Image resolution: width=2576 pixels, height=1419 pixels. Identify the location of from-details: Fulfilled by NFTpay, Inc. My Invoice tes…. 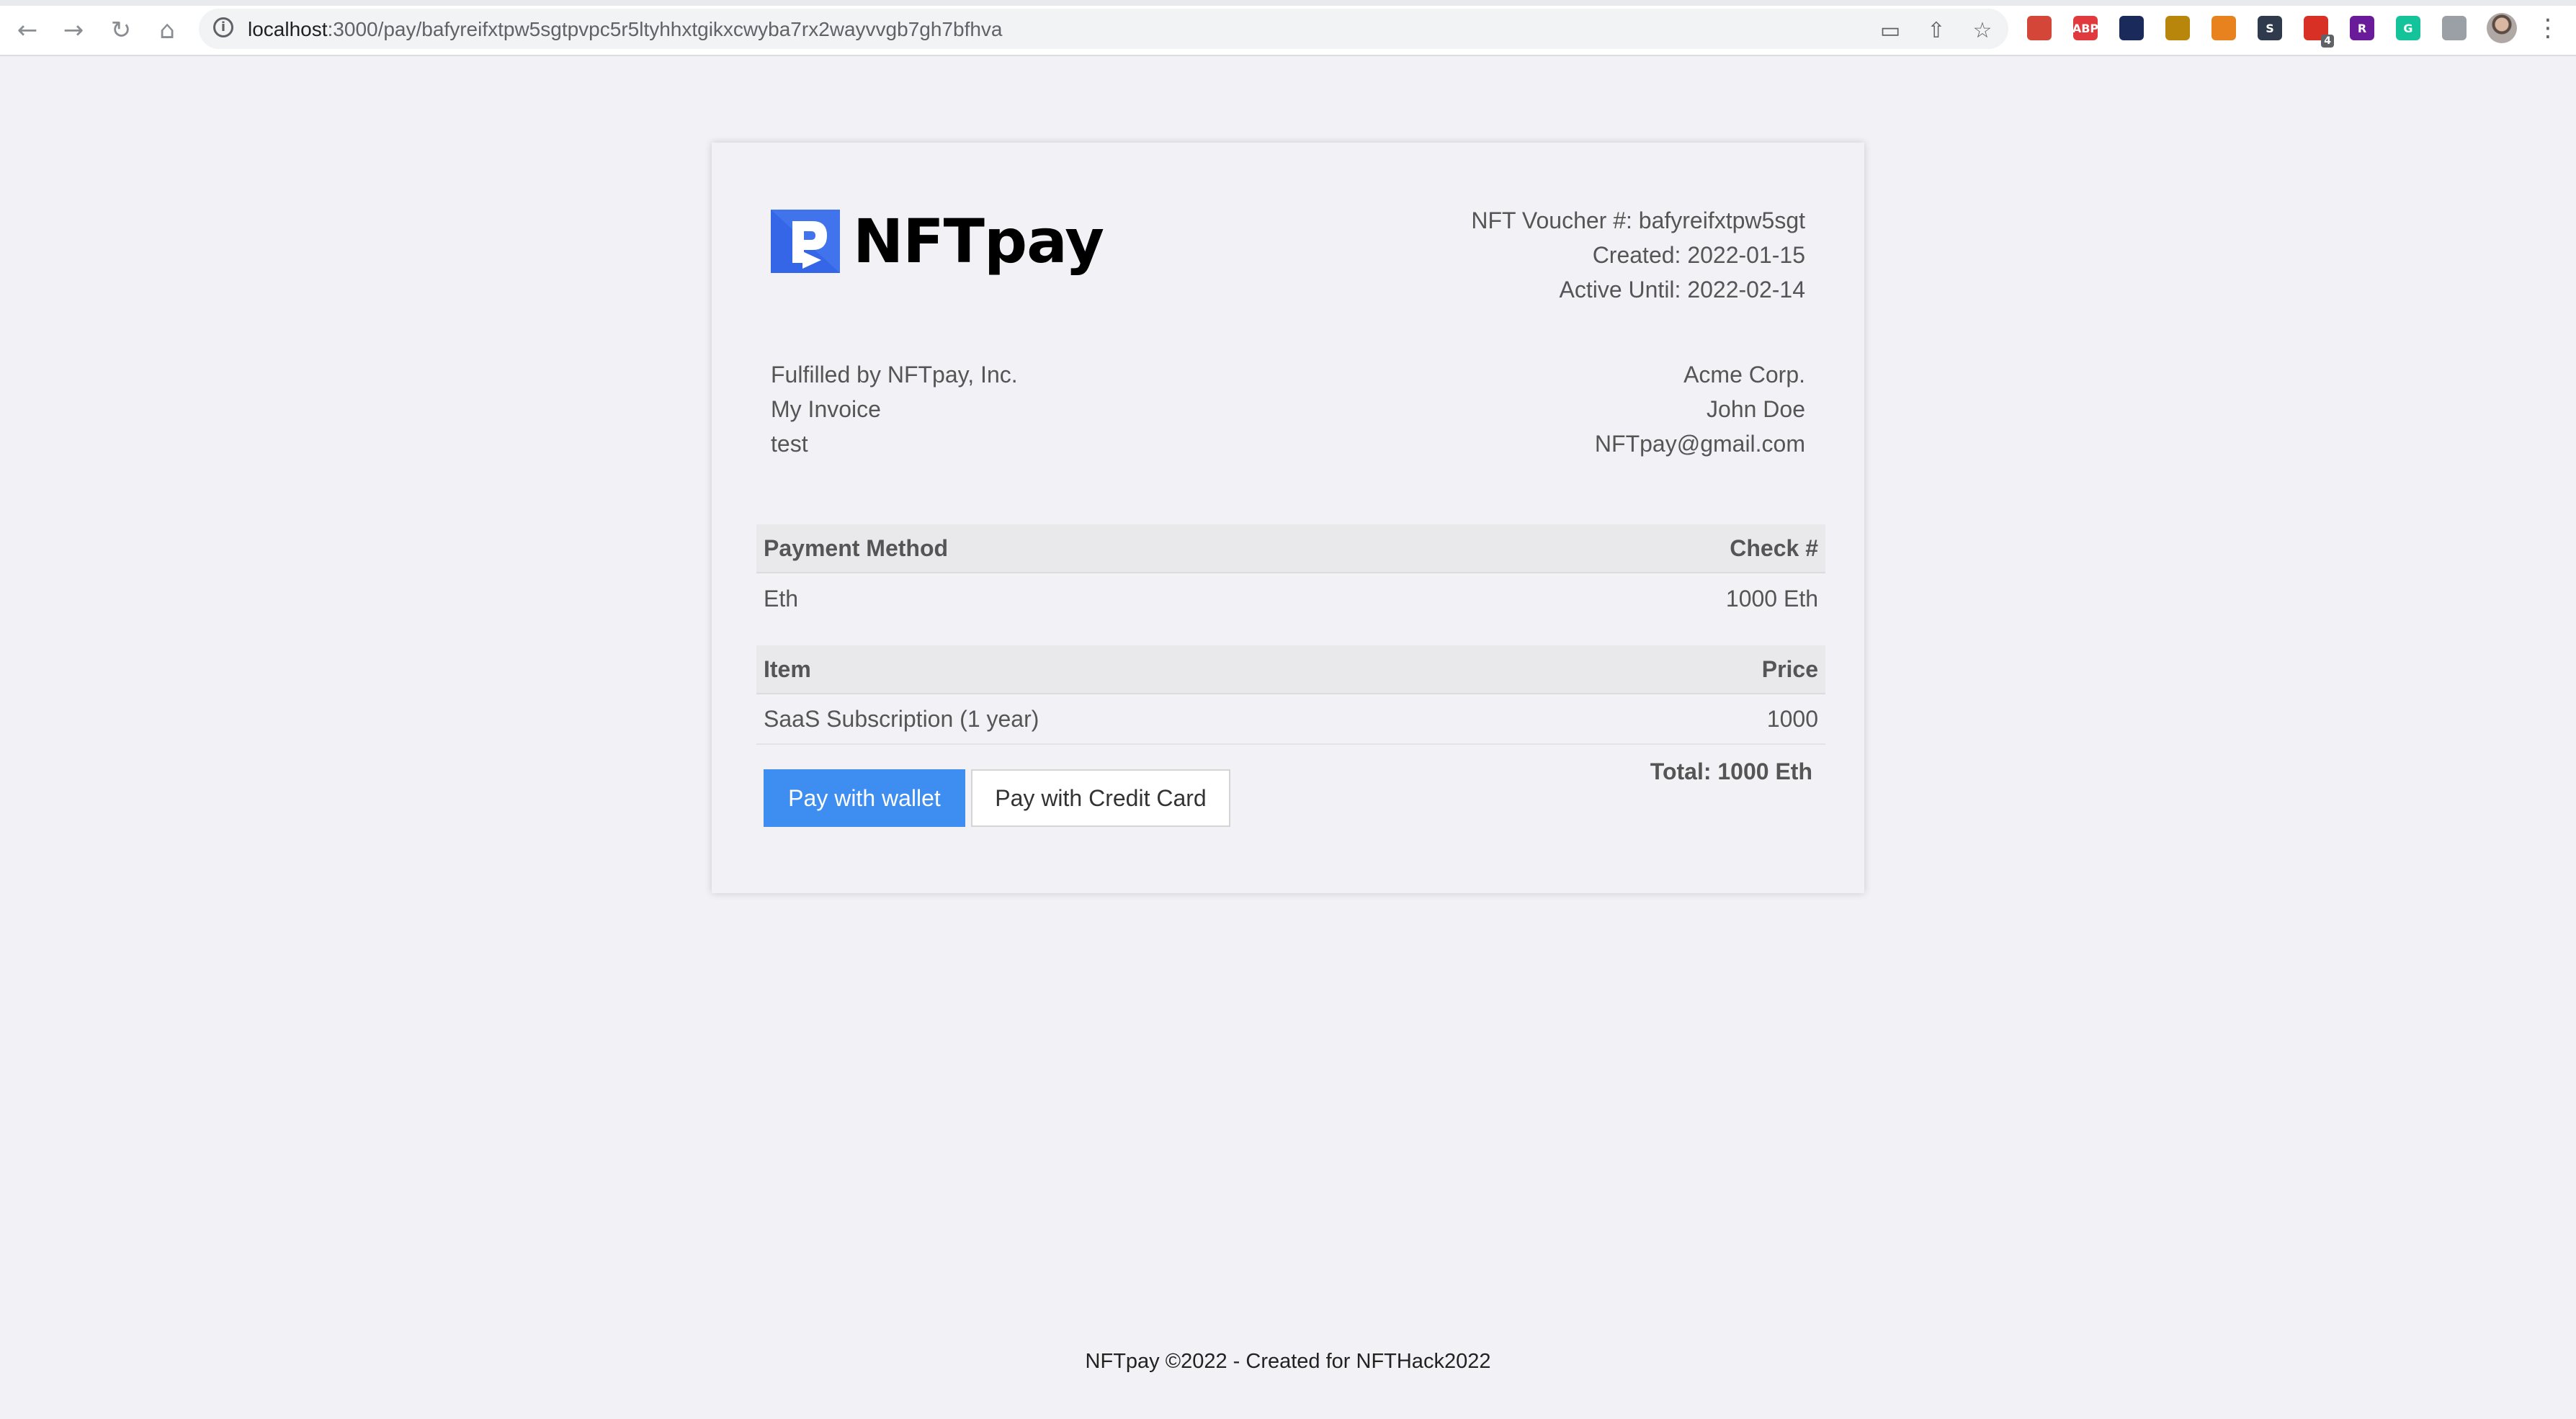
(894, 409).